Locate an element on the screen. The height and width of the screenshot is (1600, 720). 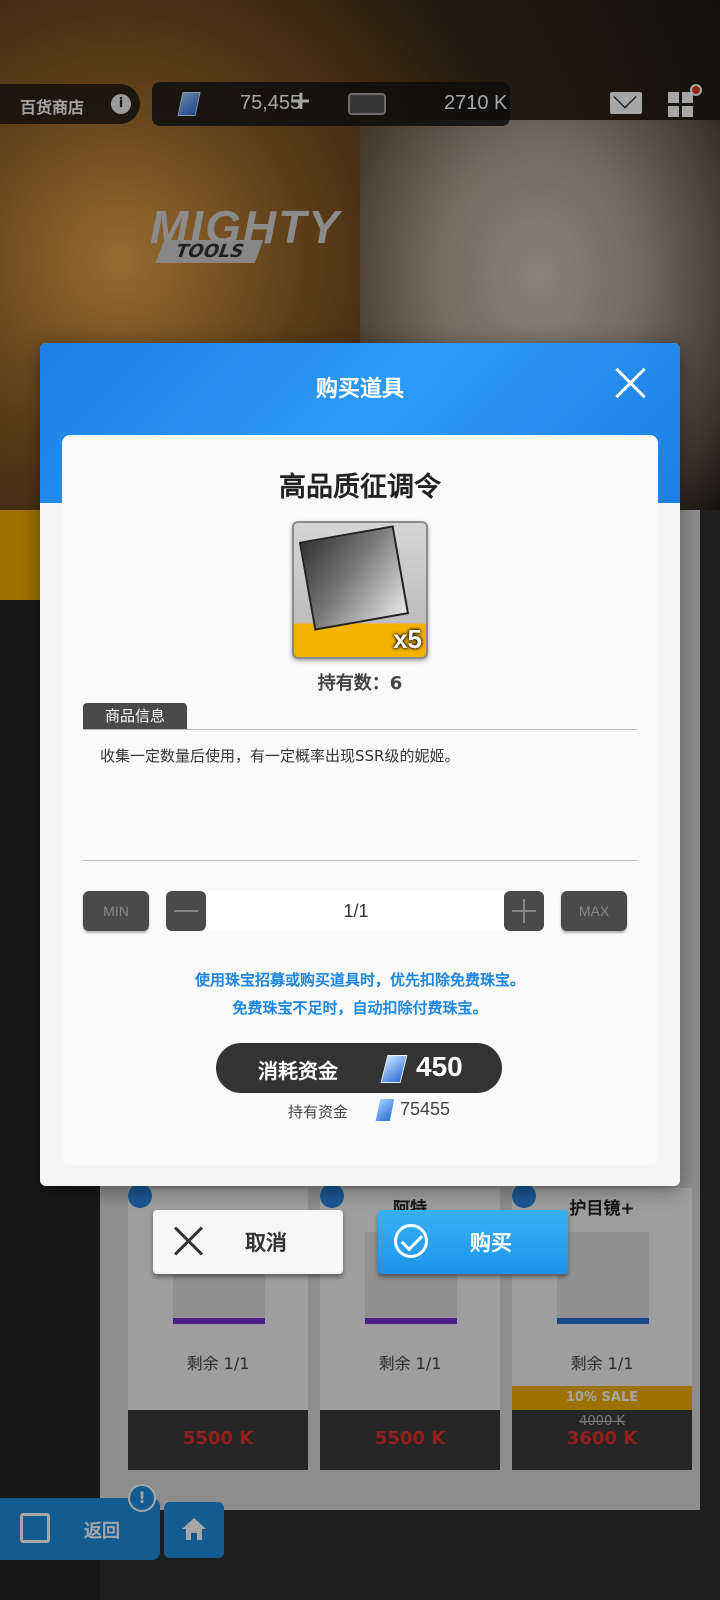
decrease-button is located at coordinates (186, 911).